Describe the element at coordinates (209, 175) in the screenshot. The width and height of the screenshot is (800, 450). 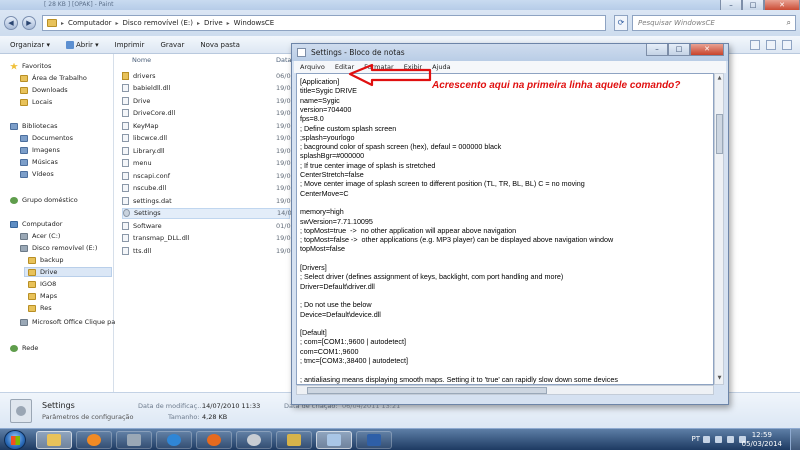
I see `file-row: nscapi.conf 19/02/` at that location.